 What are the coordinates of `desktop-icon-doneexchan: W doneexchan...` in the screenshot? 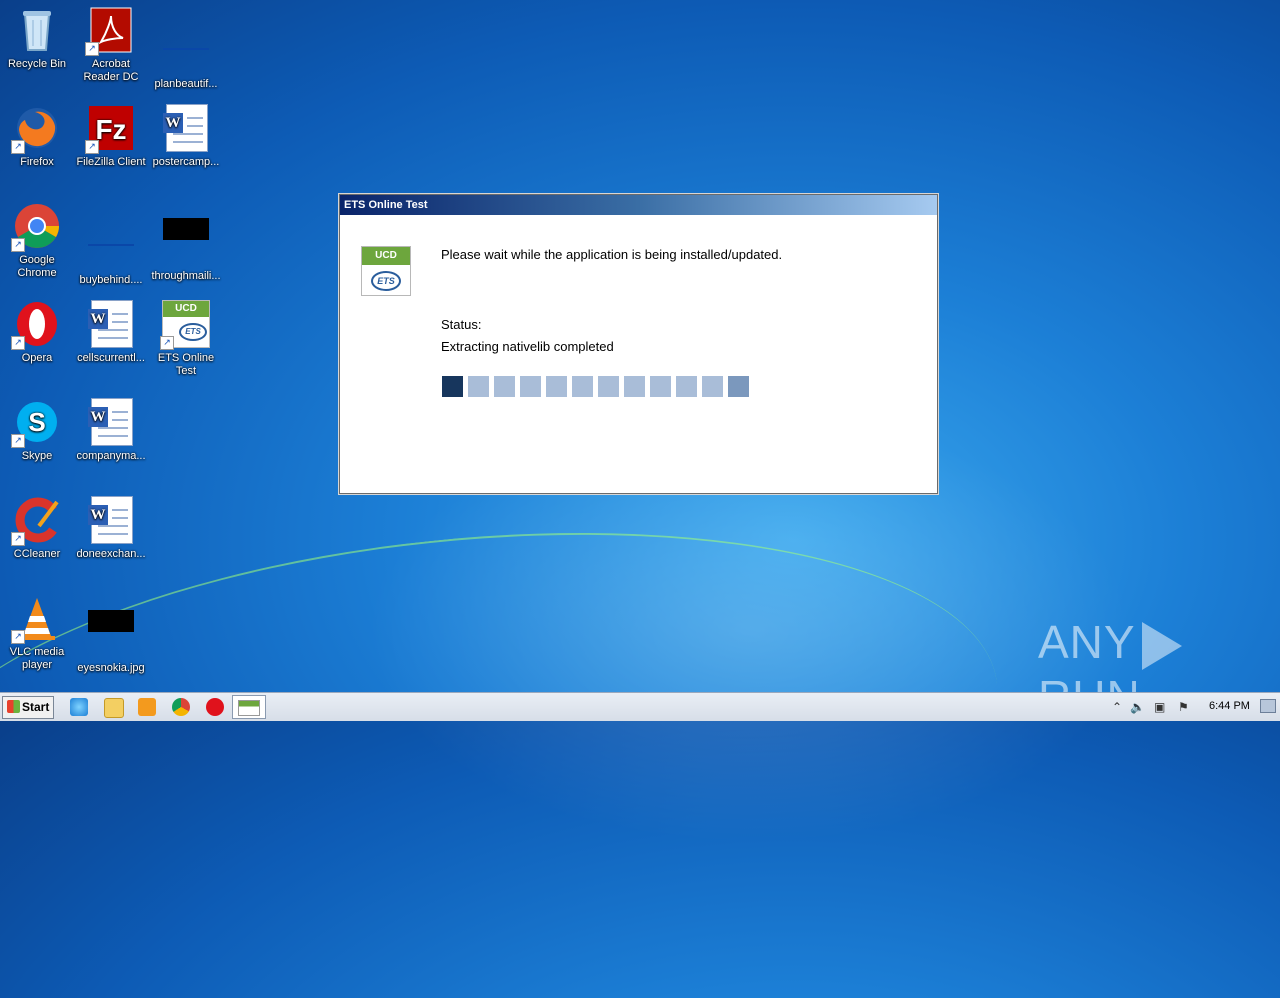 It's located at (111, 528).